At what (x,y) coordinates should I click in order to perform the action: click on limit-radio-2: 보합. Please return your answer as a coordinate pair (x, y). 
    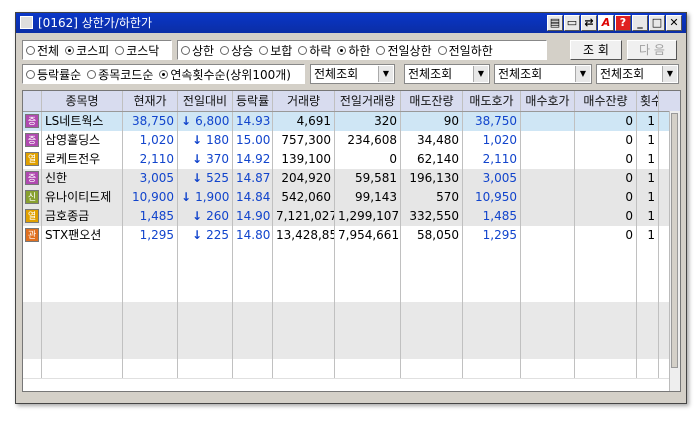
    Looking at the image, I should click on (274, 50).